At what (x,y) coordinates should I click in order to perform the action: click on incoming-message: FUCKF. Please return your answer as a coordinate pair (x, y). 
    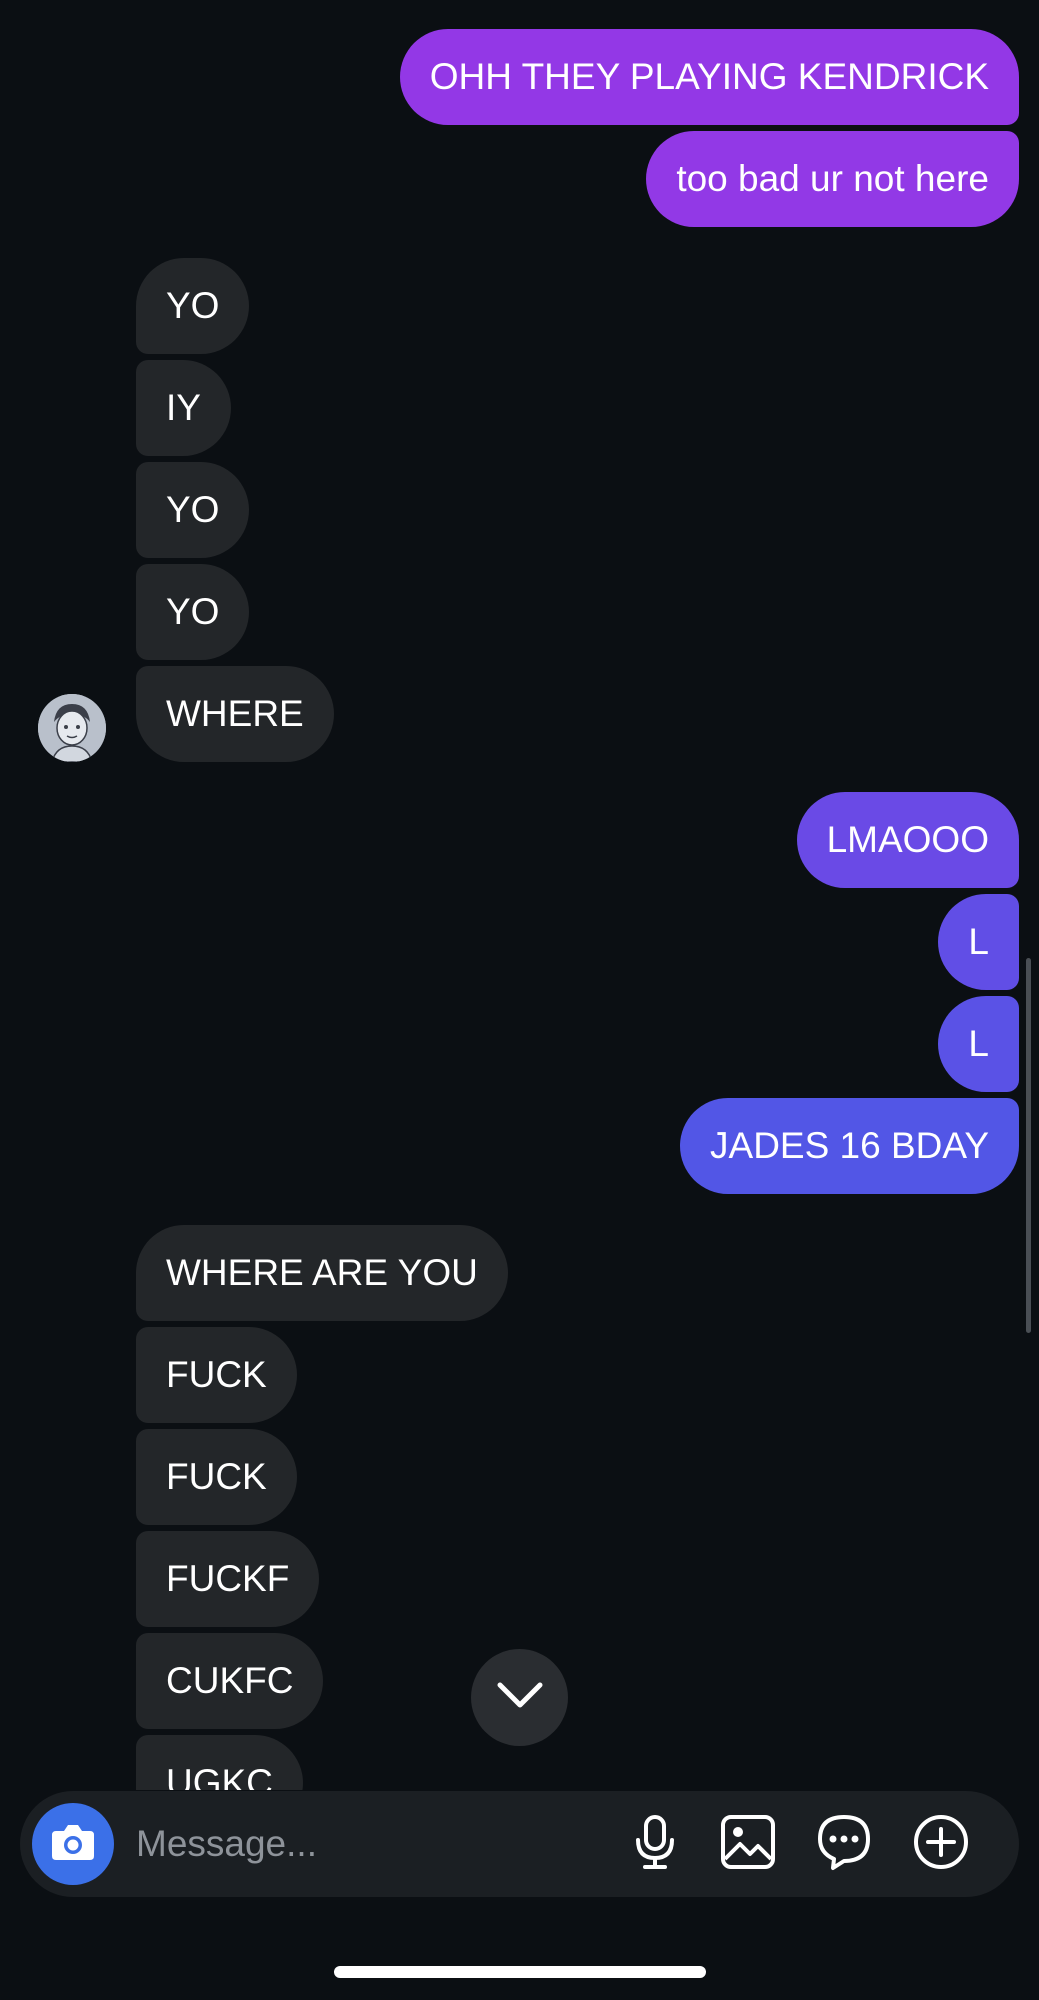
    Looking at the image, I should click on (228, 1579).